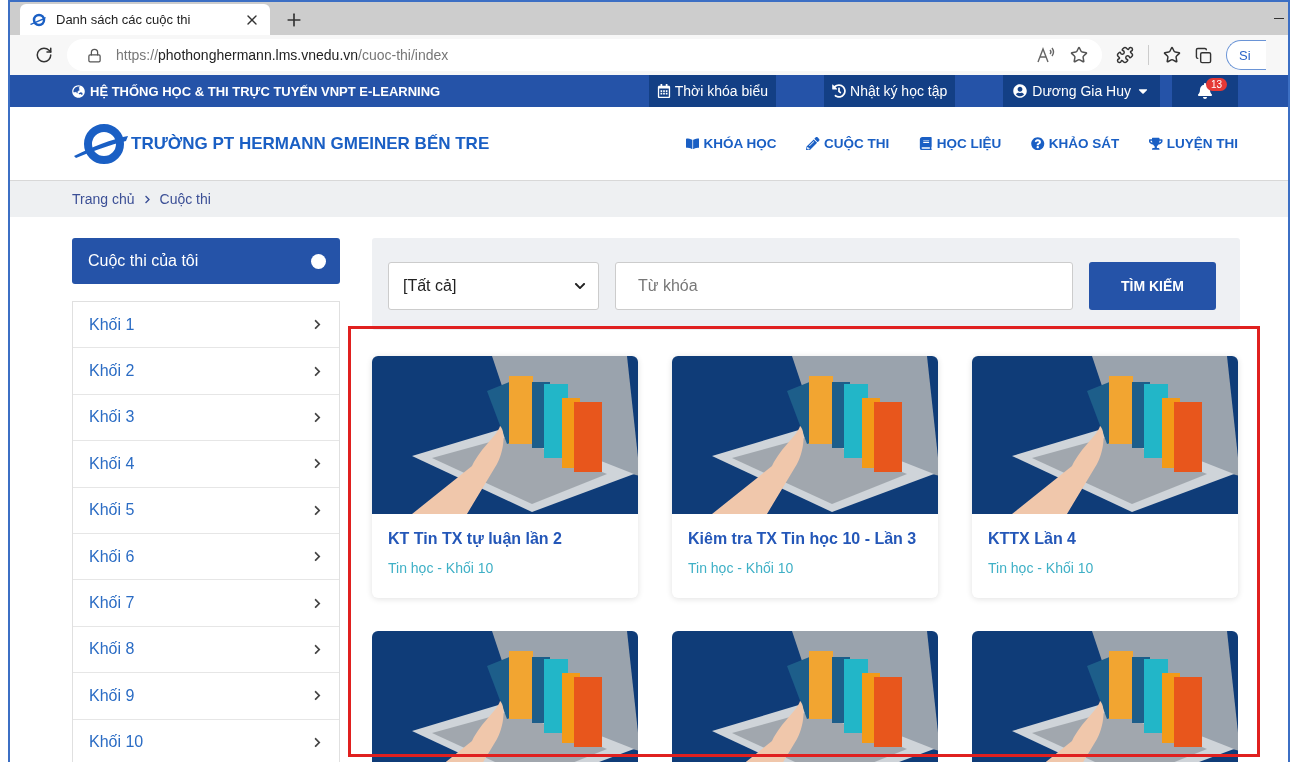 The image size is (1298, 762). I want to click on category-select: [Tất cả], so click(493, 286).